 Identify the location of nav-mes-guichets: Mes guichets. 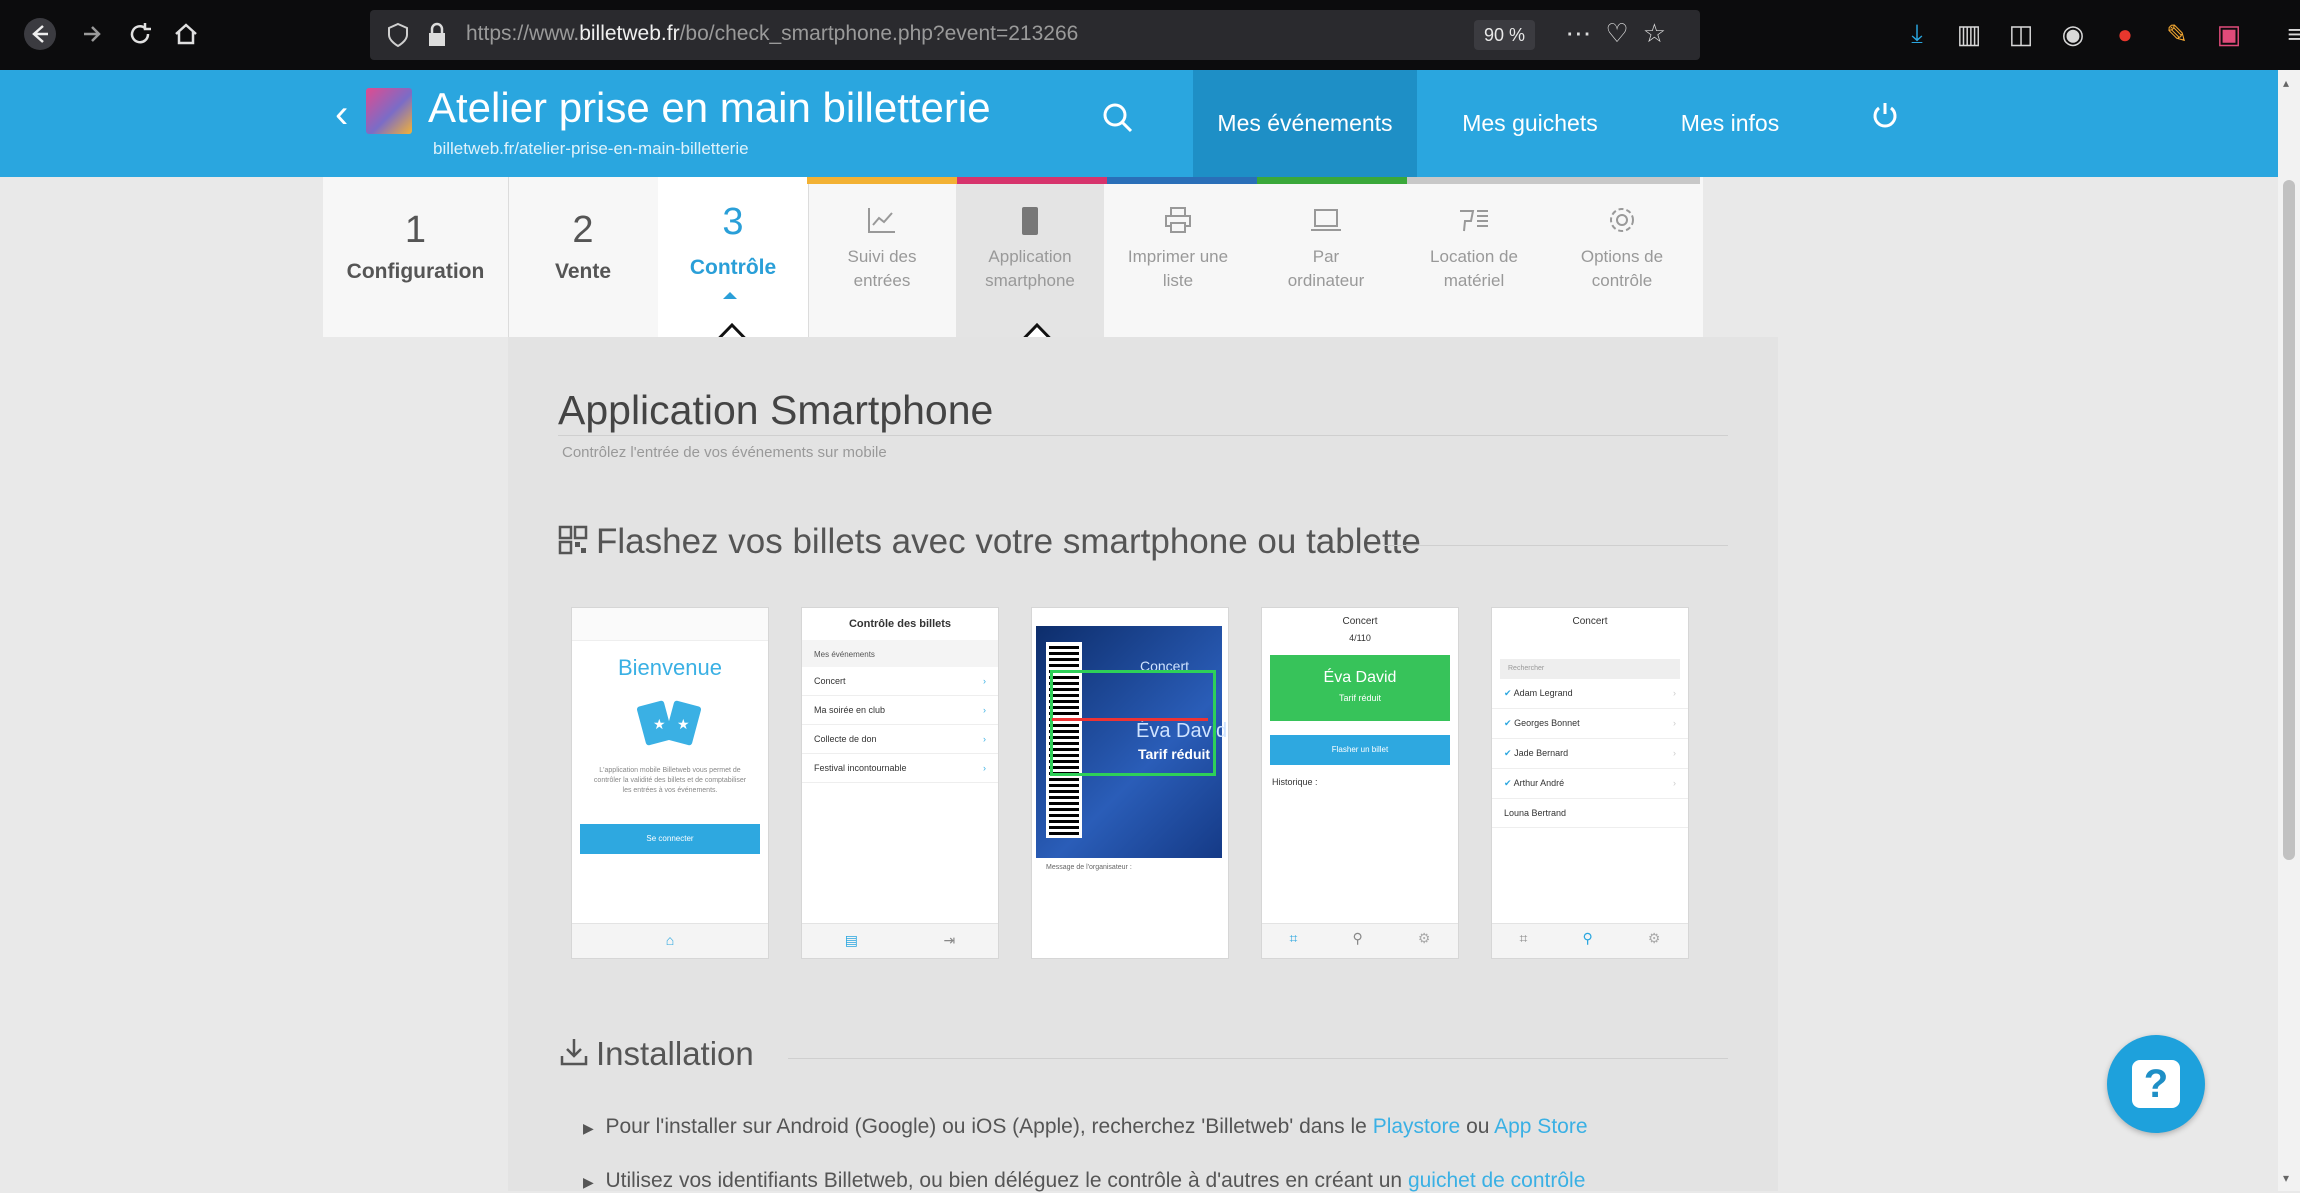
(1530, 123).